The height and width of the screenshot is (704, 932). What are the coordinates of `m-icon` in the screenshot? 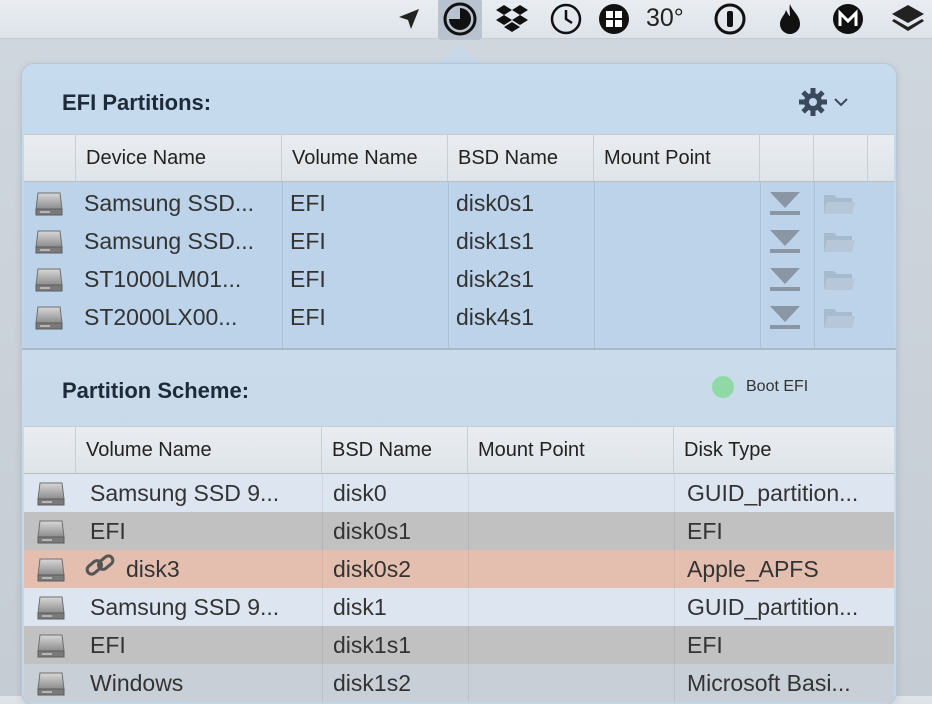 It's located at (848, 19).